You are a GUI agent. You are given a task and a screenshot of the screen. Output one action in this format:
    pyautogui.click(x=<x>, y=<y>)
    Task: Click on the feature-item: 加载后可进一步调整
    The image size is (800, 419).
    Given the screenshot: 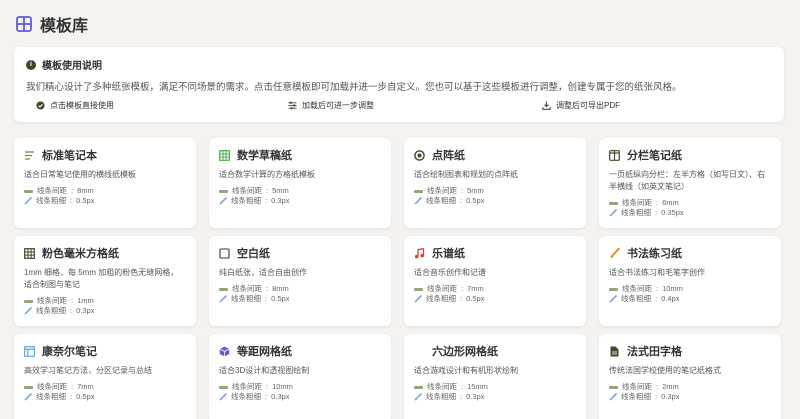 What is the action you would take?
    pyautogui.click(x=331, y=105)
    